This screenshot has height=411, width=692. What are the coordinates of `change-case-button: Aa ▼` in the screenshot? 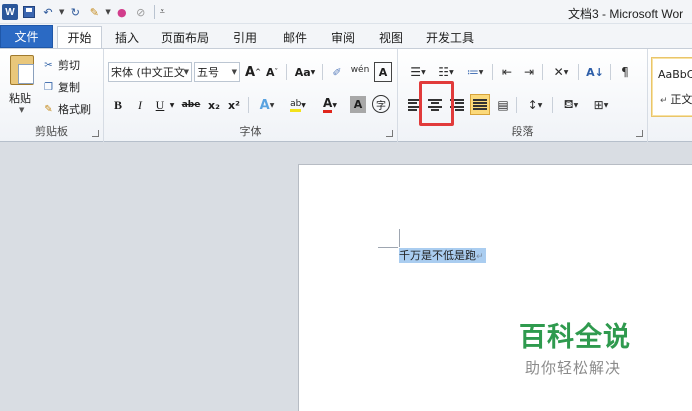 It's located at (305, 72).